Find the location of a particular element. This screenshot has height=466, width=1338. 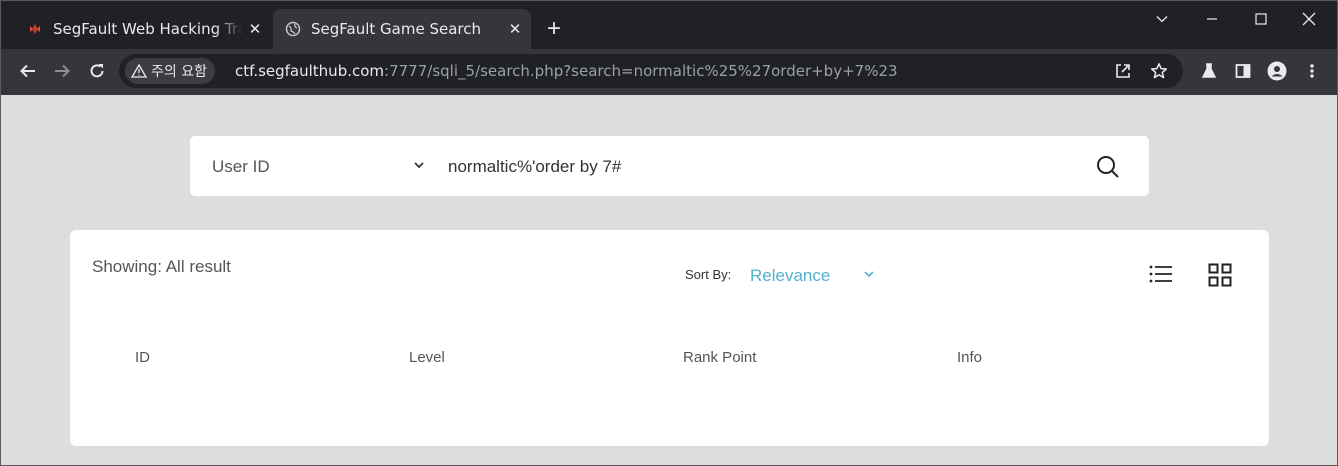

sort-by-label: Sort By: is located at coordinates (708, 274).